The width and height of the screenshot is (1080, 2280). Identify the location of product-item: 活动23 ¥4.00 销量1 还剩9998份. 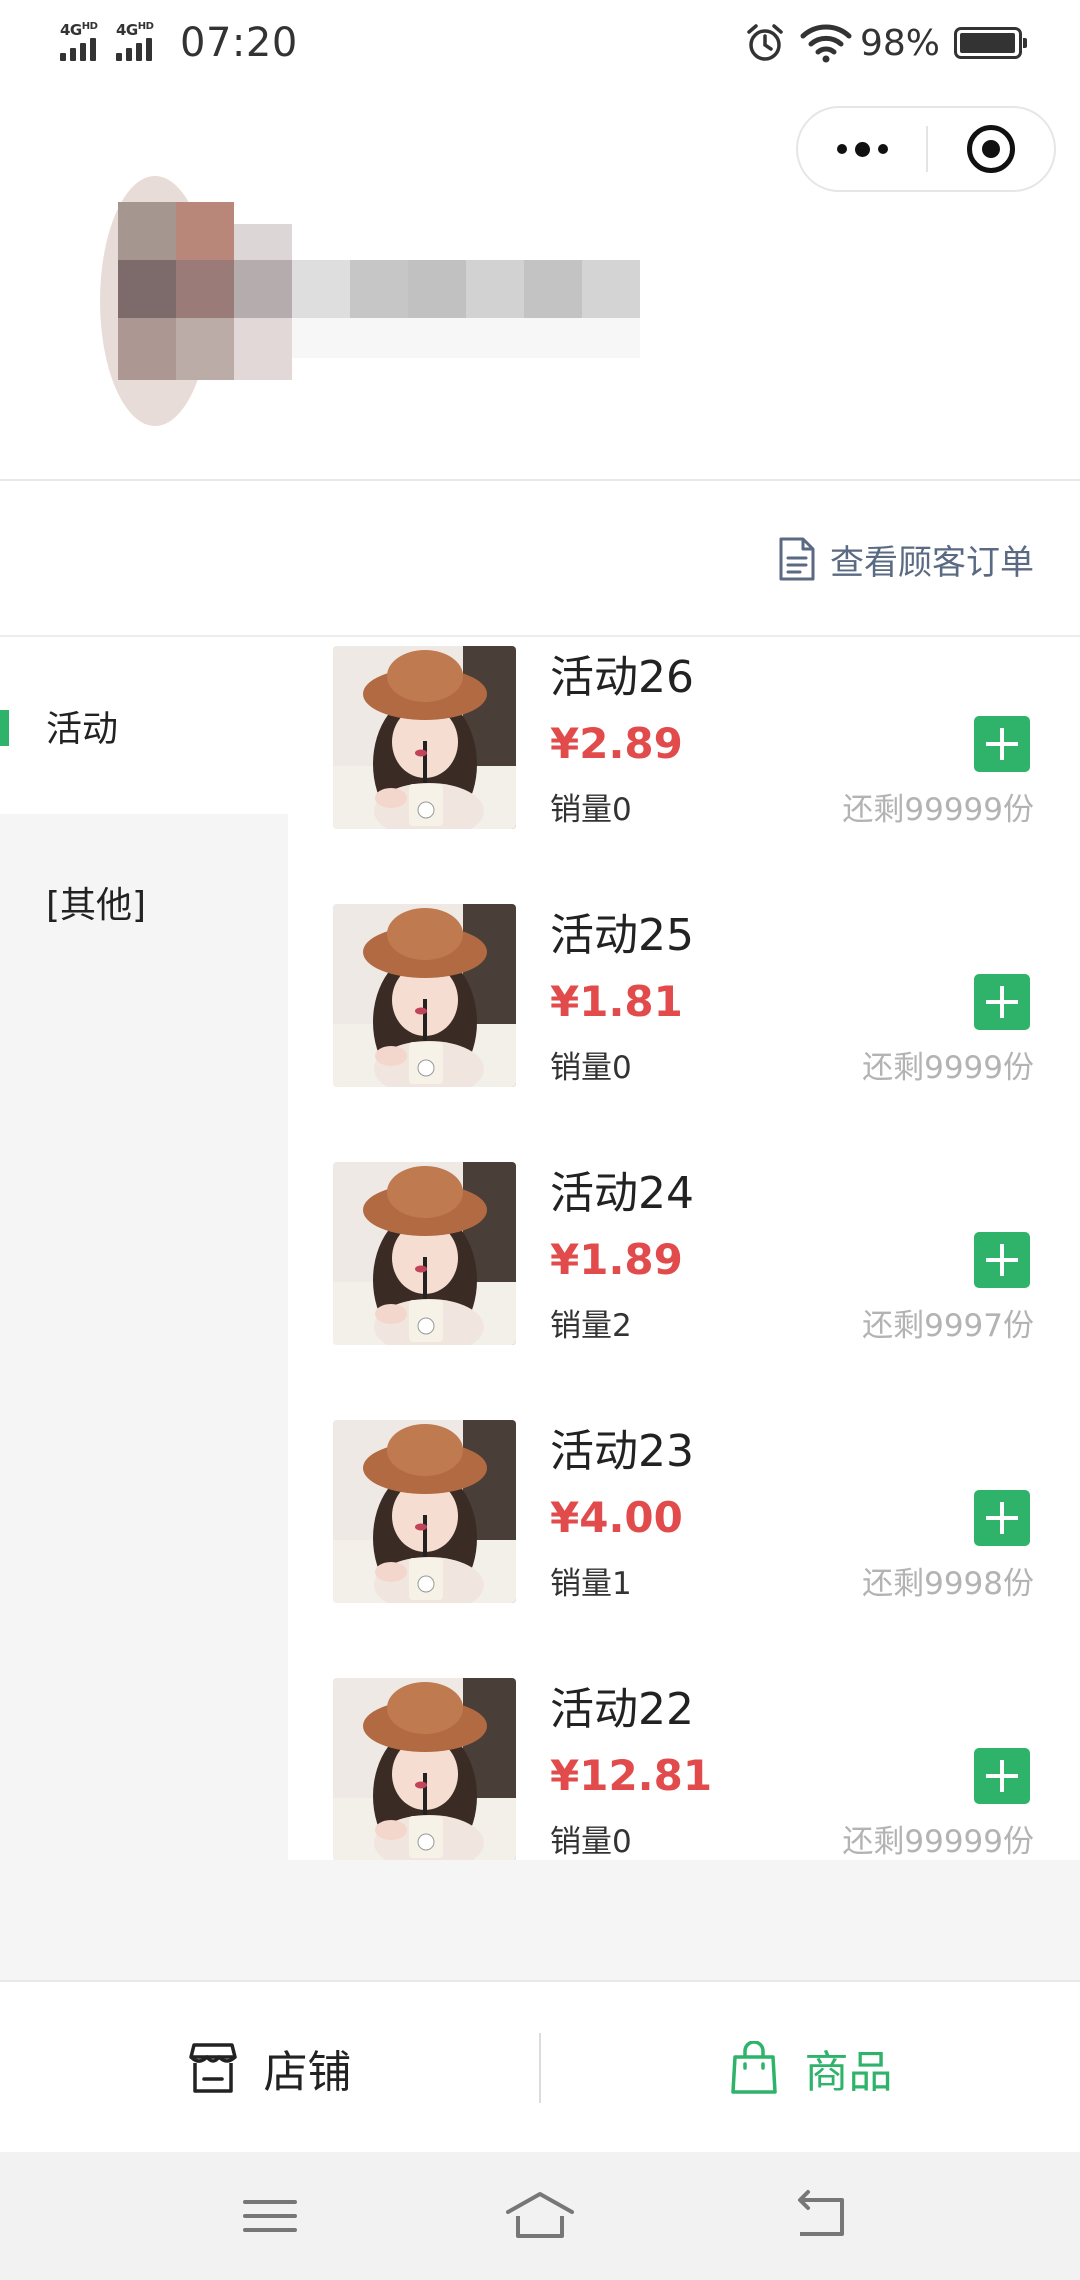
(684, 1541).